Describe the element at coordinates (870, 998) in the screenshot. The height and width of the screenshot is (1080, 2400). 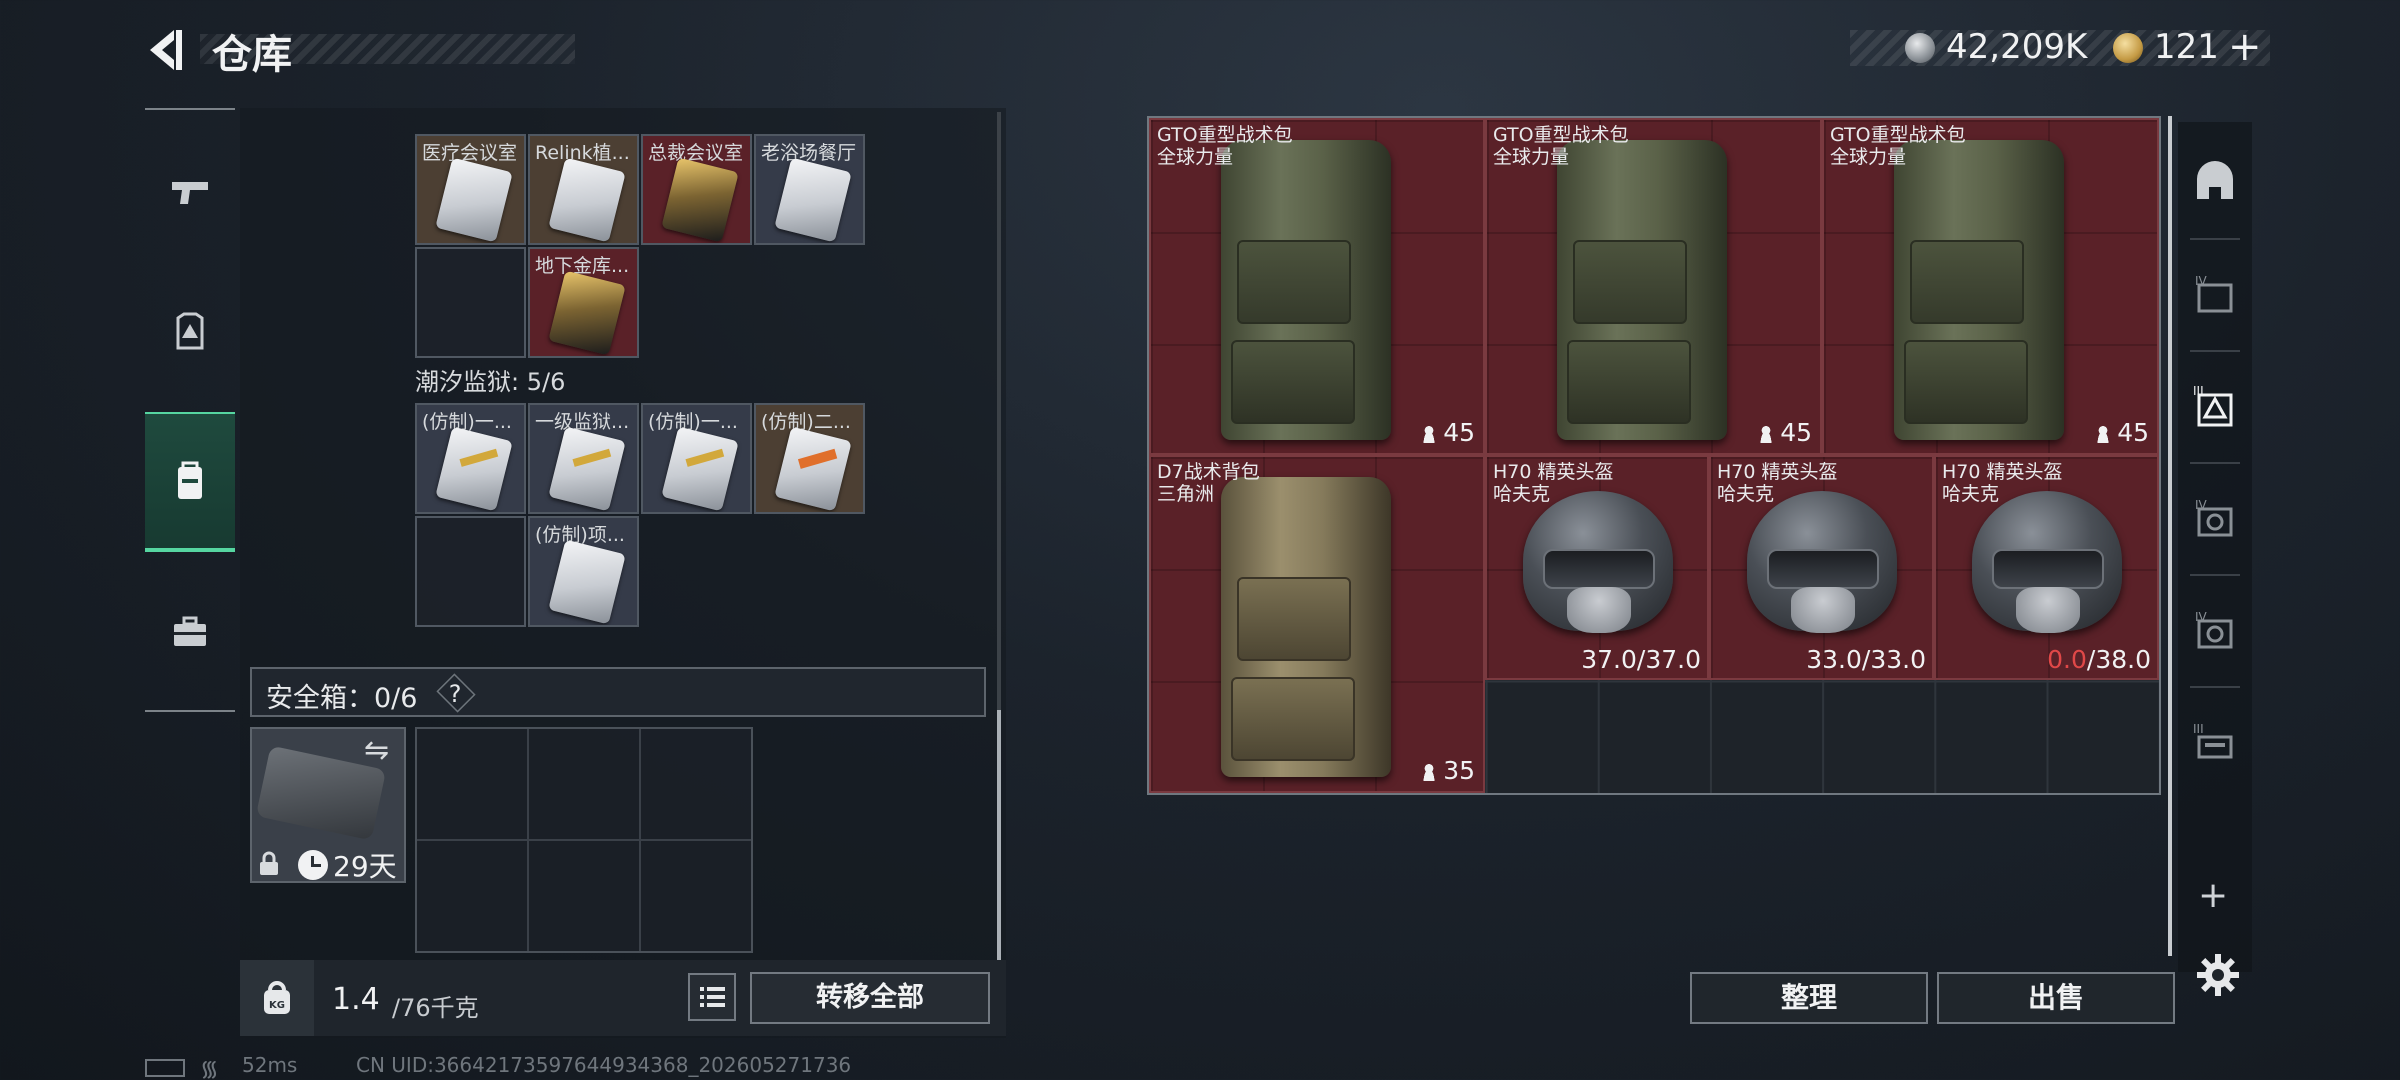
I see `transfer-all-button: 转移全部` at that location.